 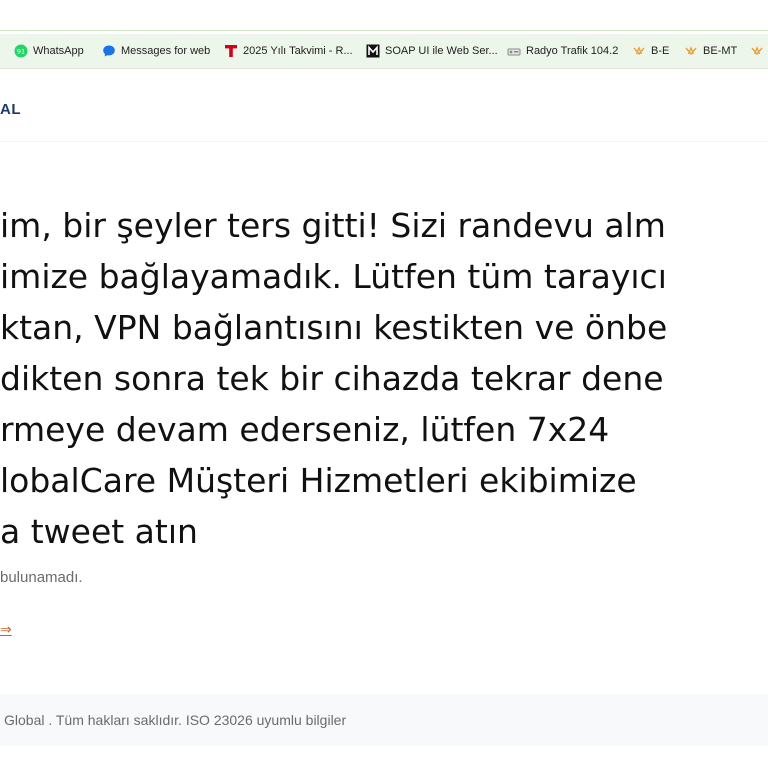 What do you see at coordinates (58, 51) in the screenshot?
I see `bookmark-label: WhatsApp` at bounding box center [58, 51].